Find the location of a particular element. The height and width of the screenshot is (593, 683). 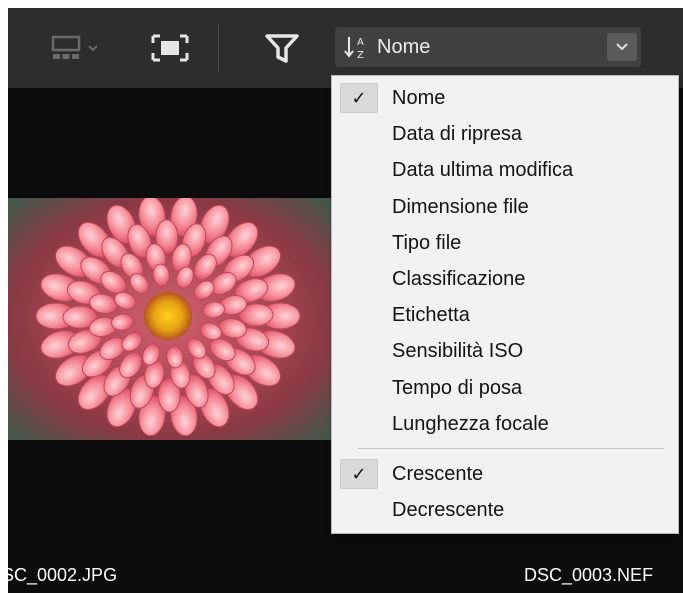

grid-view-button is located at coordinates (80, 48).